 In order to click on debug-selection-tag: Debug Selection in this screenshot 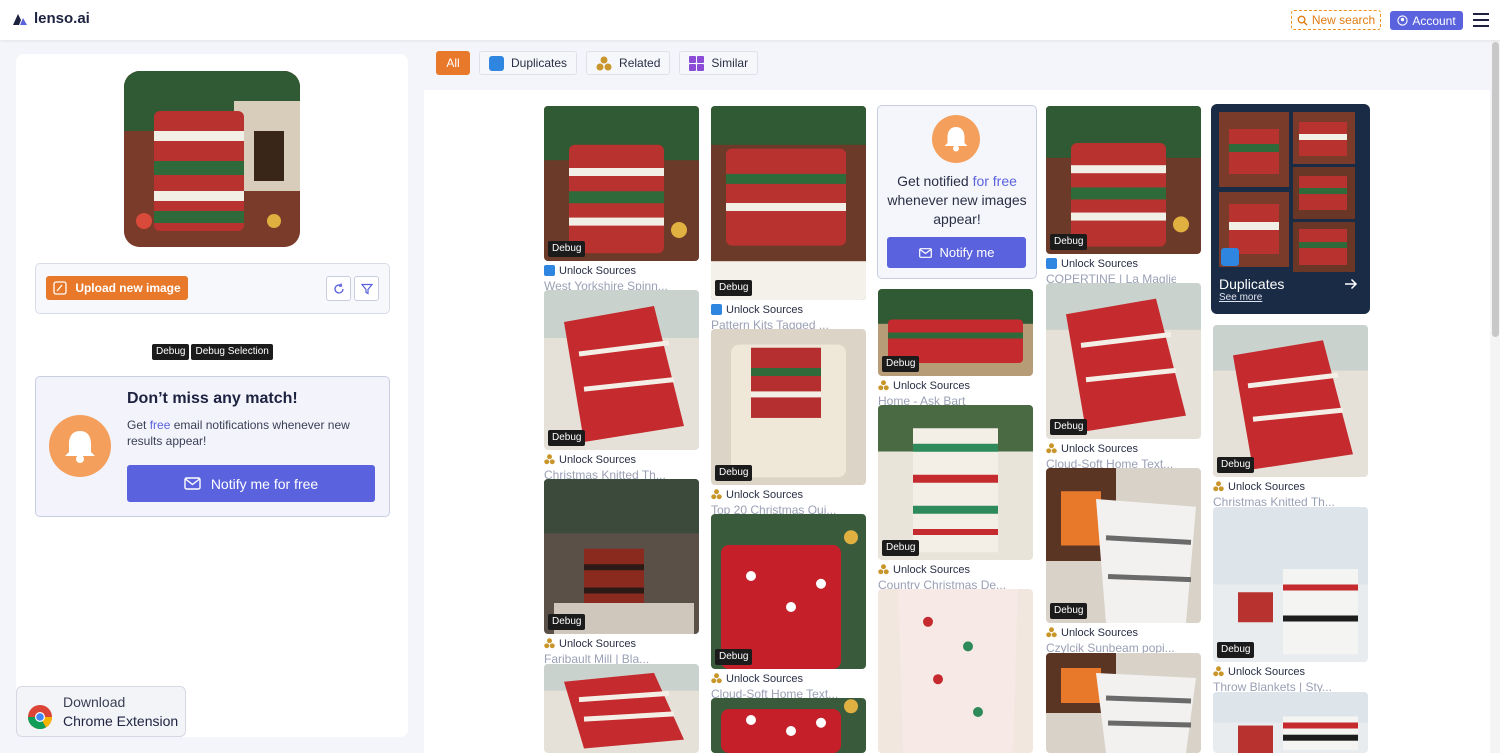, I will do `click(232, 352)`.